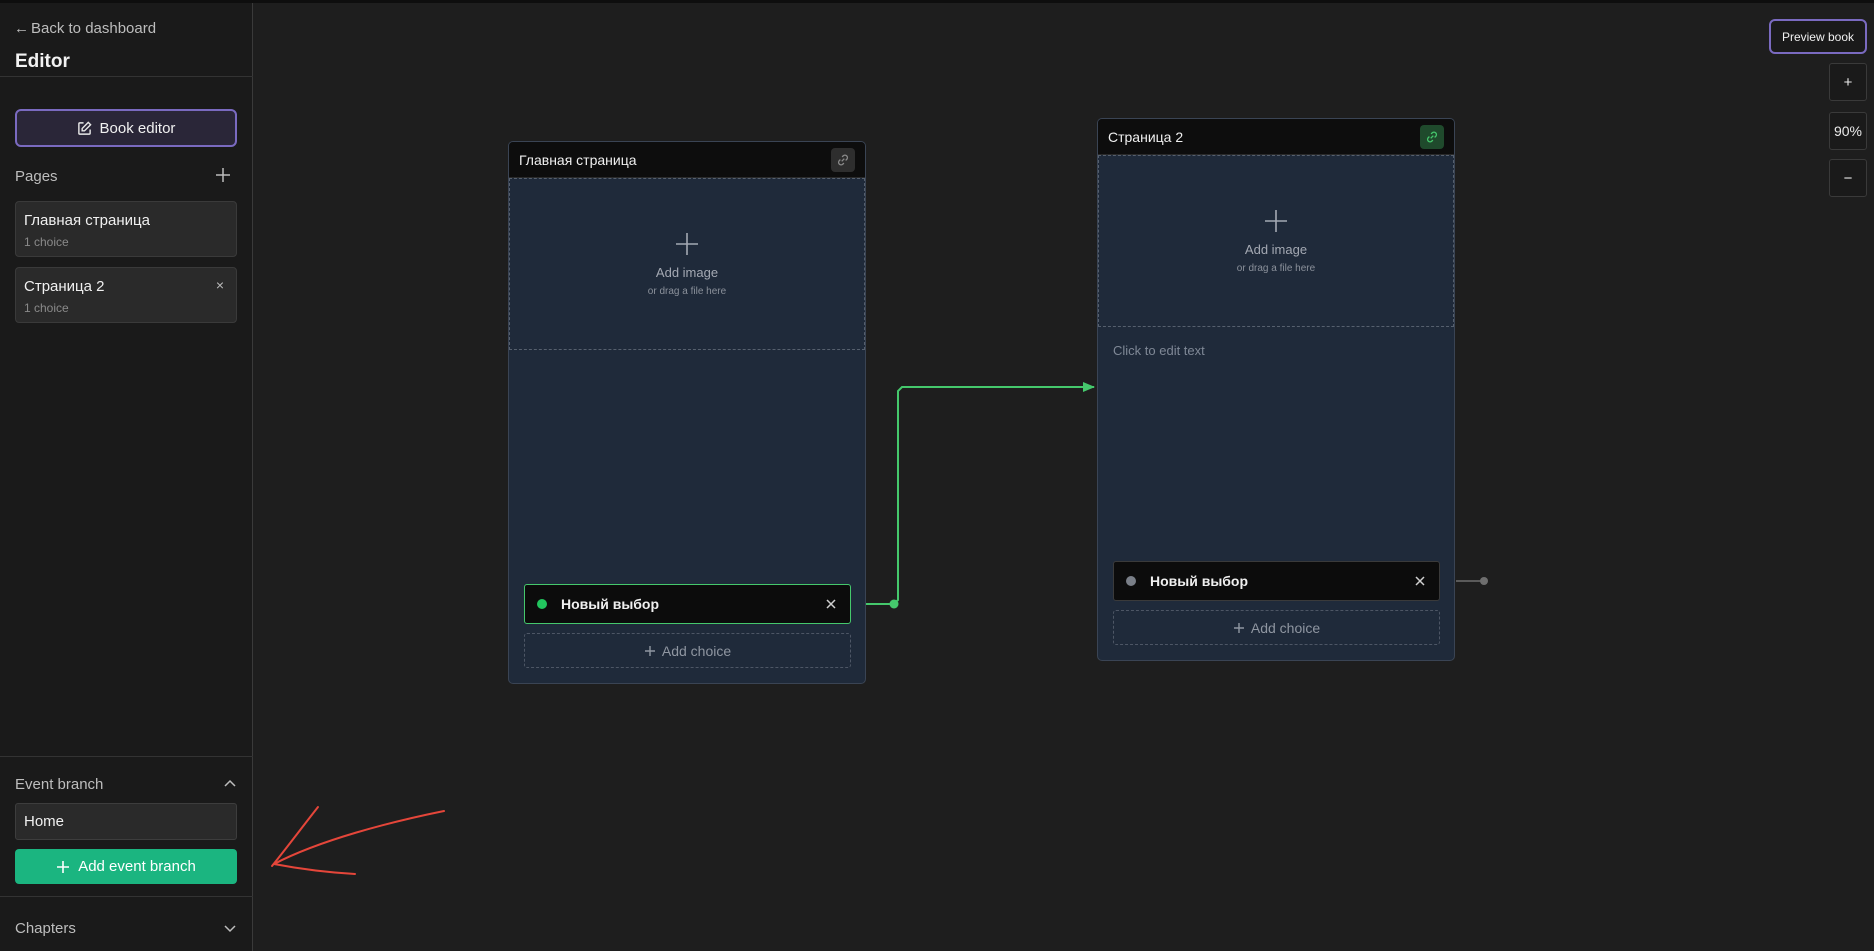  What do you see at coordinates (1146, 136) in the screenshot?
I see `node-title: Страница 2` at bounding box center [1146, 136].